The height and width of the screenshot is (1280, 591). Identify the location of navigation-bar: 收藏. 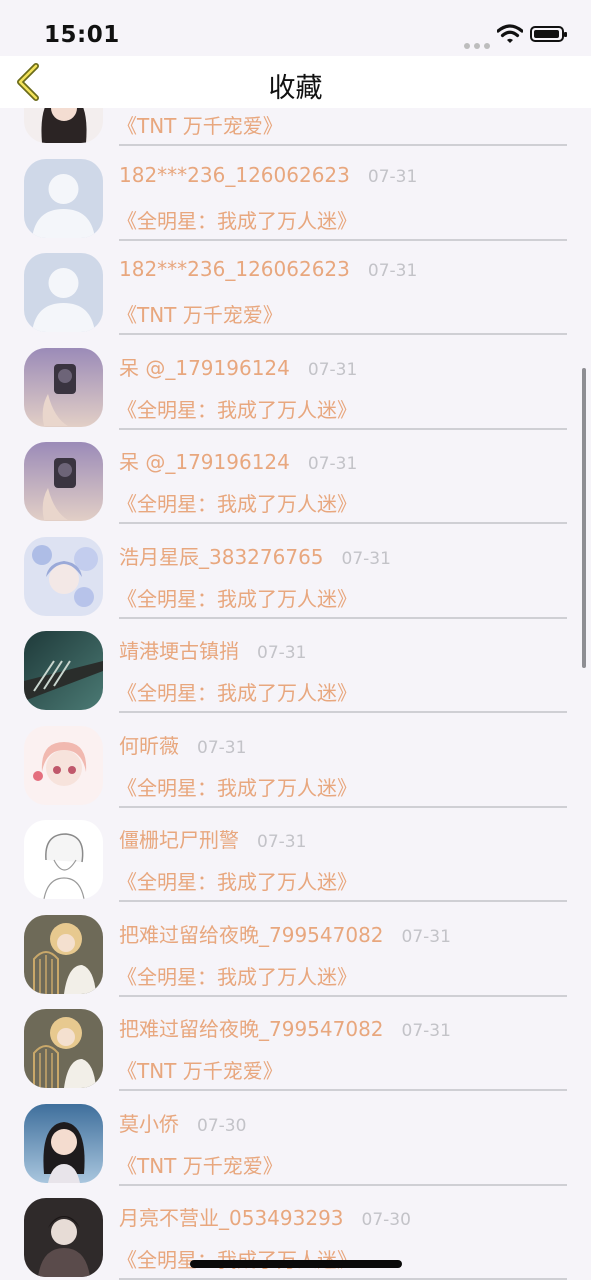
(295, 82).